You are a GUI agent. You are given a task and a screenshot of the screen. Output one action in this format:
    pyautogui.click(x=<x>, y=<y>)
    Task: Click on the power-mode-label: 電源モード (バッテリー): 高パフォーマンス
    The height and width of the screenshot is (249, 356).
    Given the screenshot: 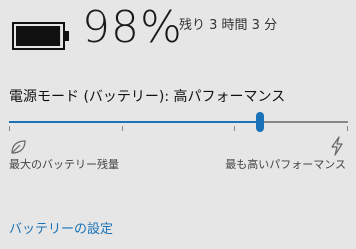 What is the action you would take?
    pyautogui.click(x=147, y=97)
    